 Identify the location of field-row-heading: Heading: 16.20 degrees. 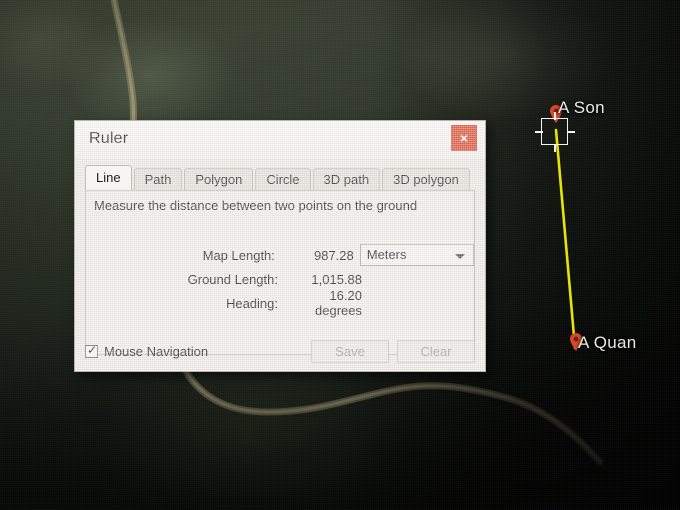
(280, 303).